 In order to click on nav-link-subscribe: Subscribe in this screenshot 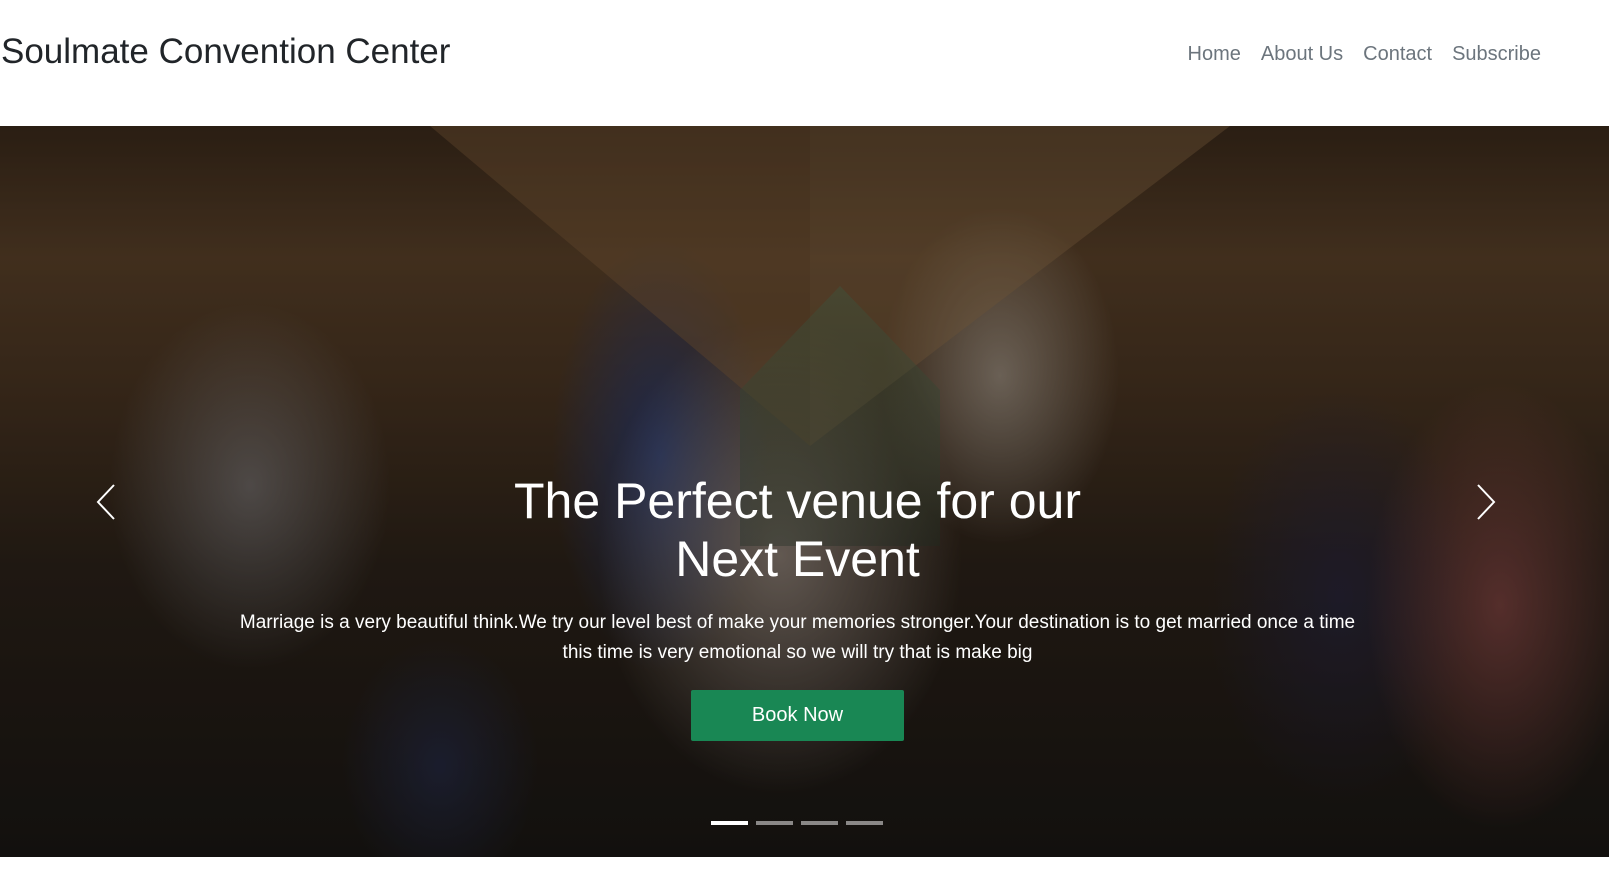, I will do `click(1496, 54)`.